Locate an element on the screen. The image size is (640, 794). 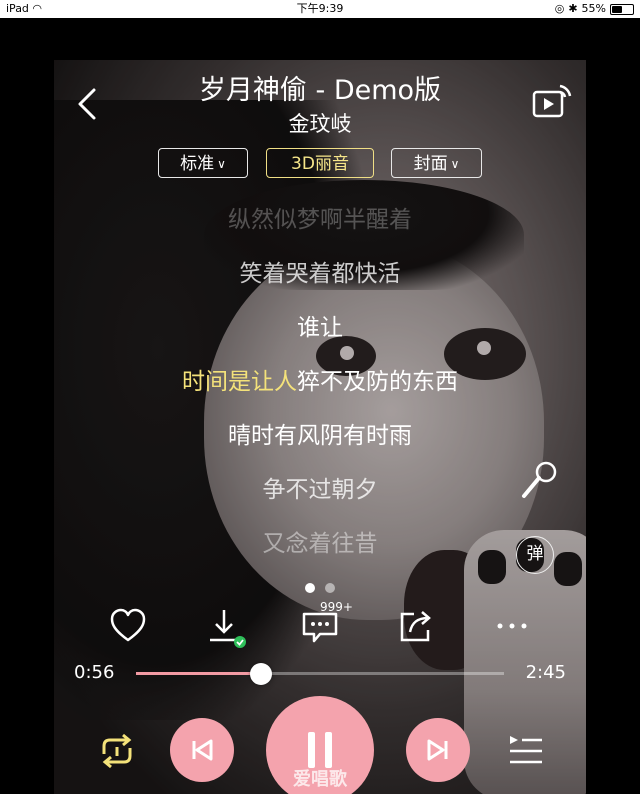
chevron-left-icon is located at coordinates (87, 104).